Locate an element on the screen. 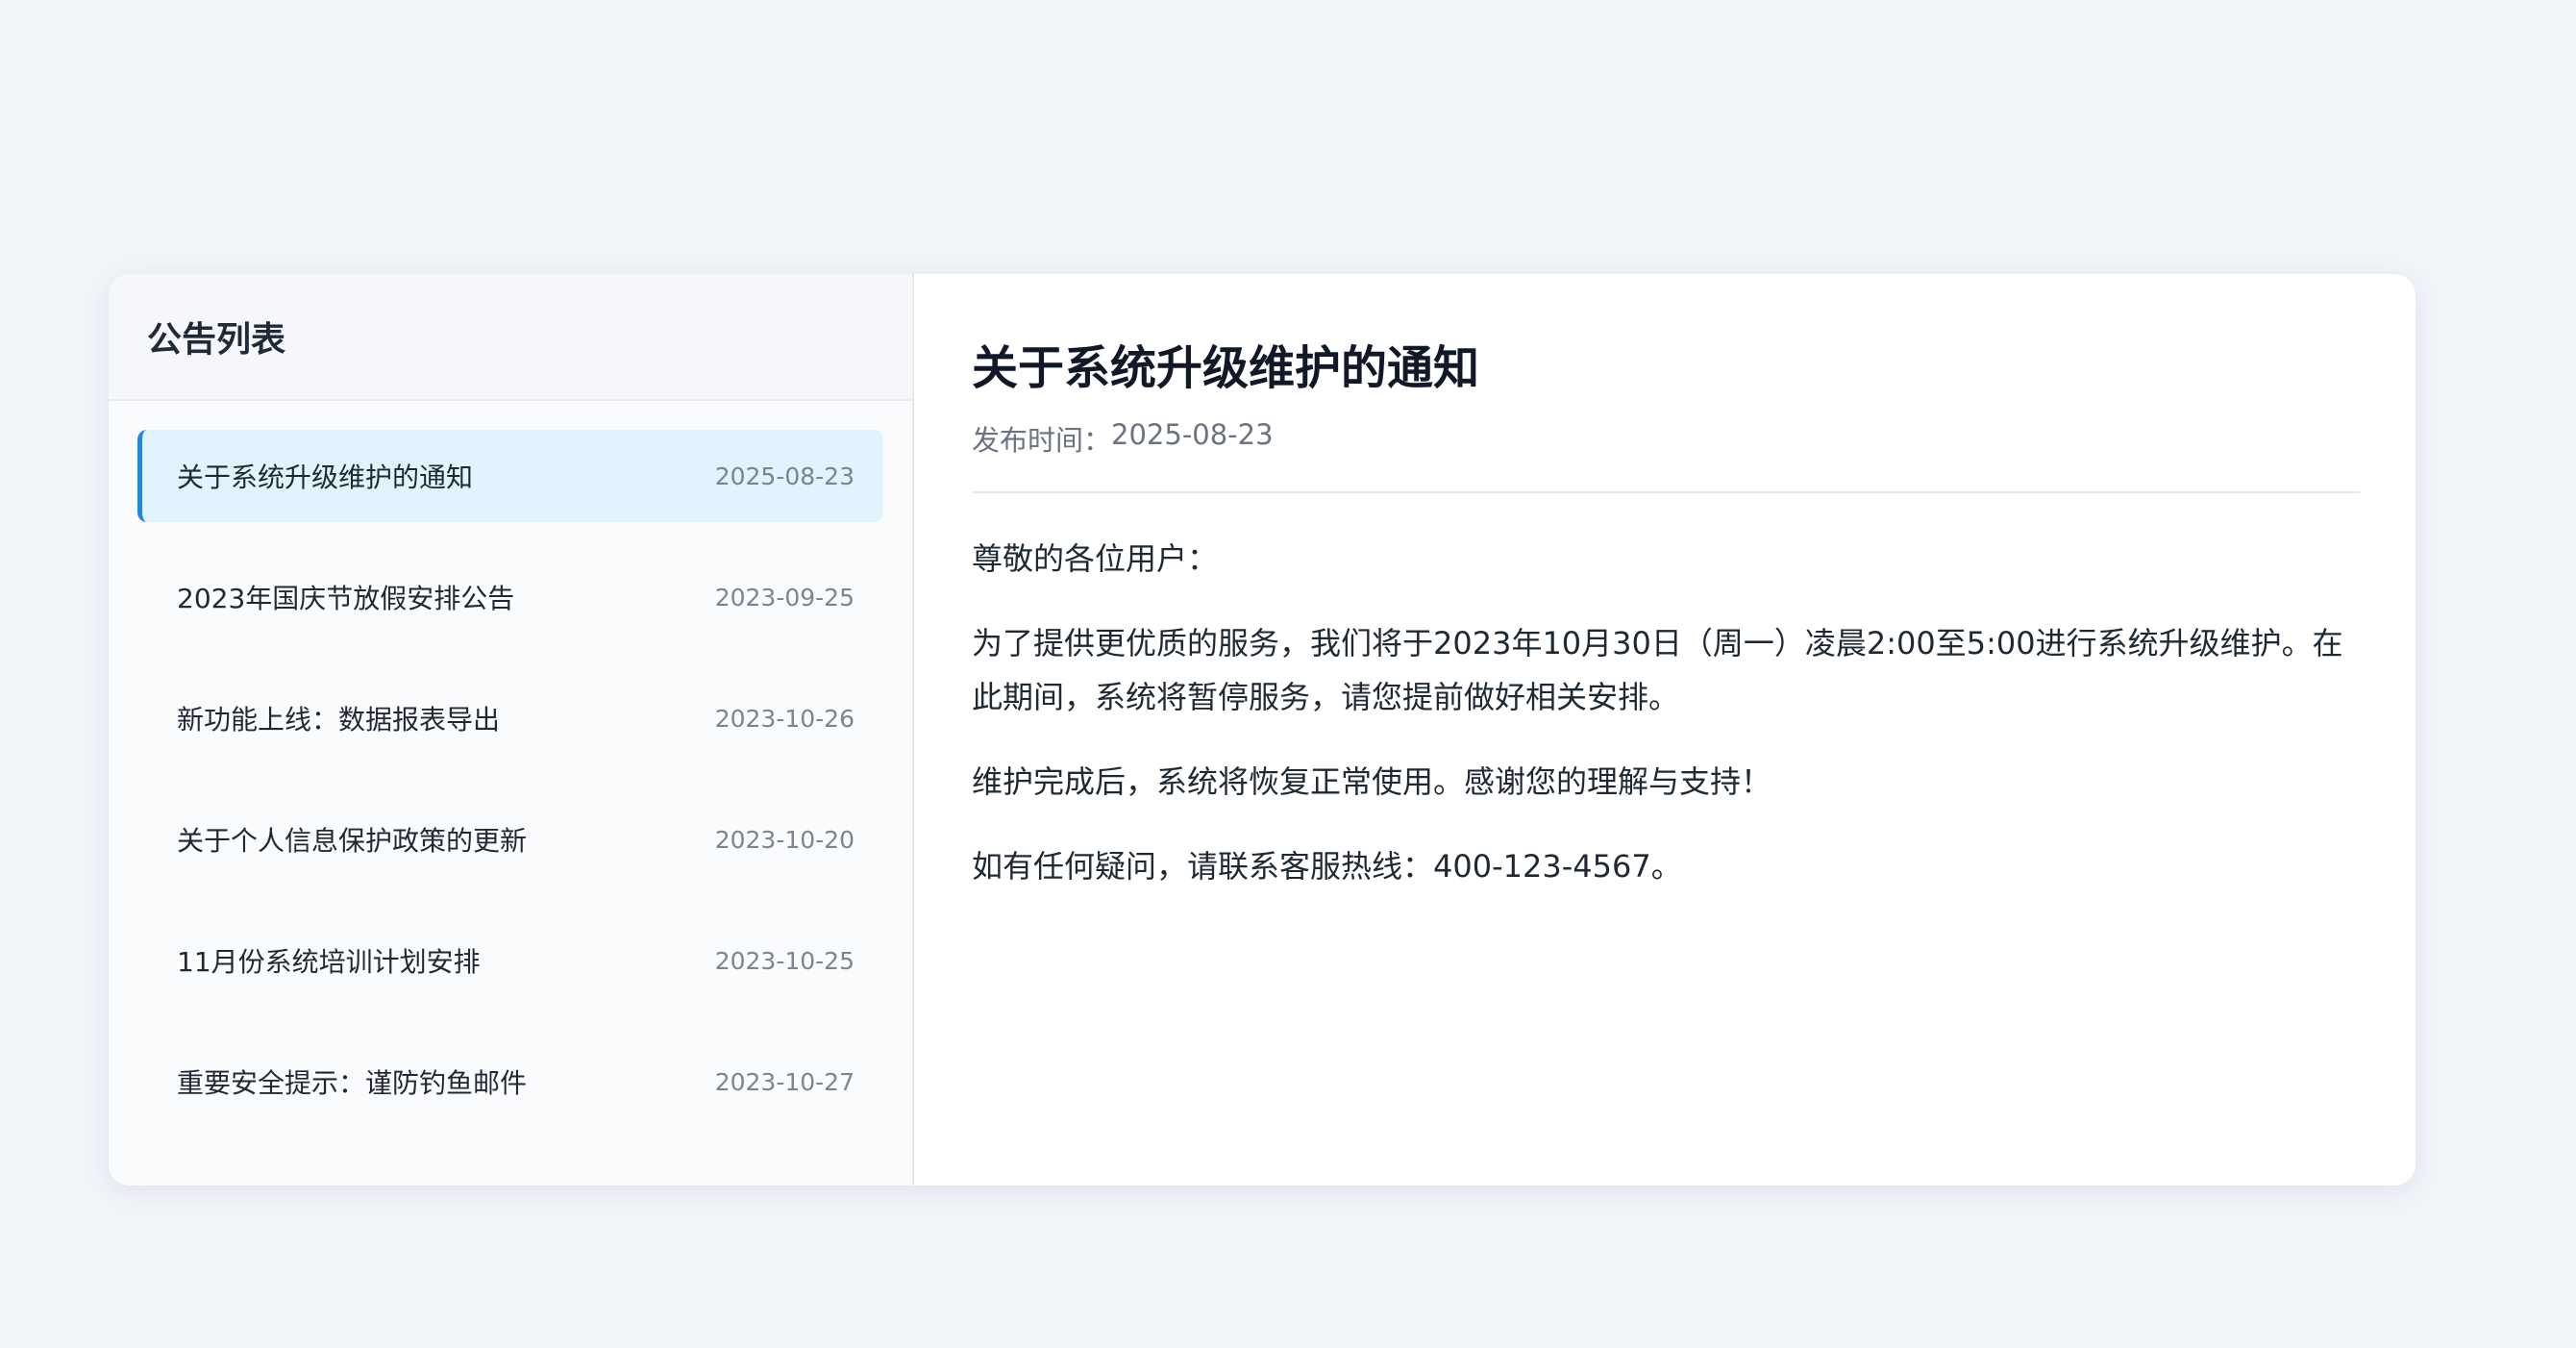  list-item: 2023年国庆节放假安排公告 2023-09-25 is located at coordinates (510, 597).